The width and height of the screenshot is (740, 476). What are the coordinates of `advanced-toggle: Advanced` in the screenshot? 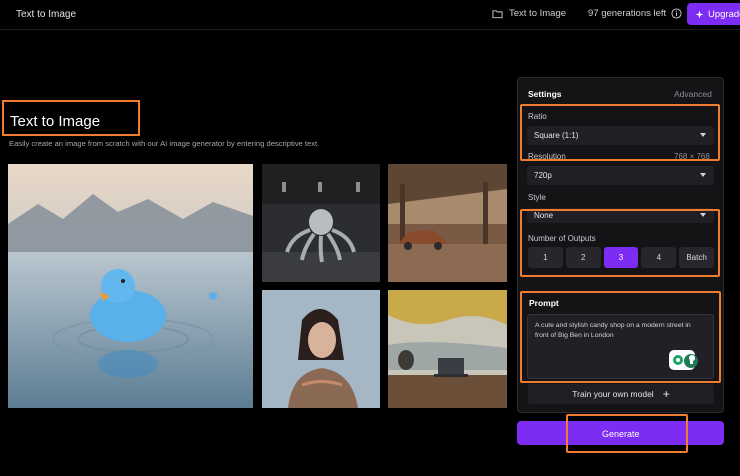 It's located at (693, 94).